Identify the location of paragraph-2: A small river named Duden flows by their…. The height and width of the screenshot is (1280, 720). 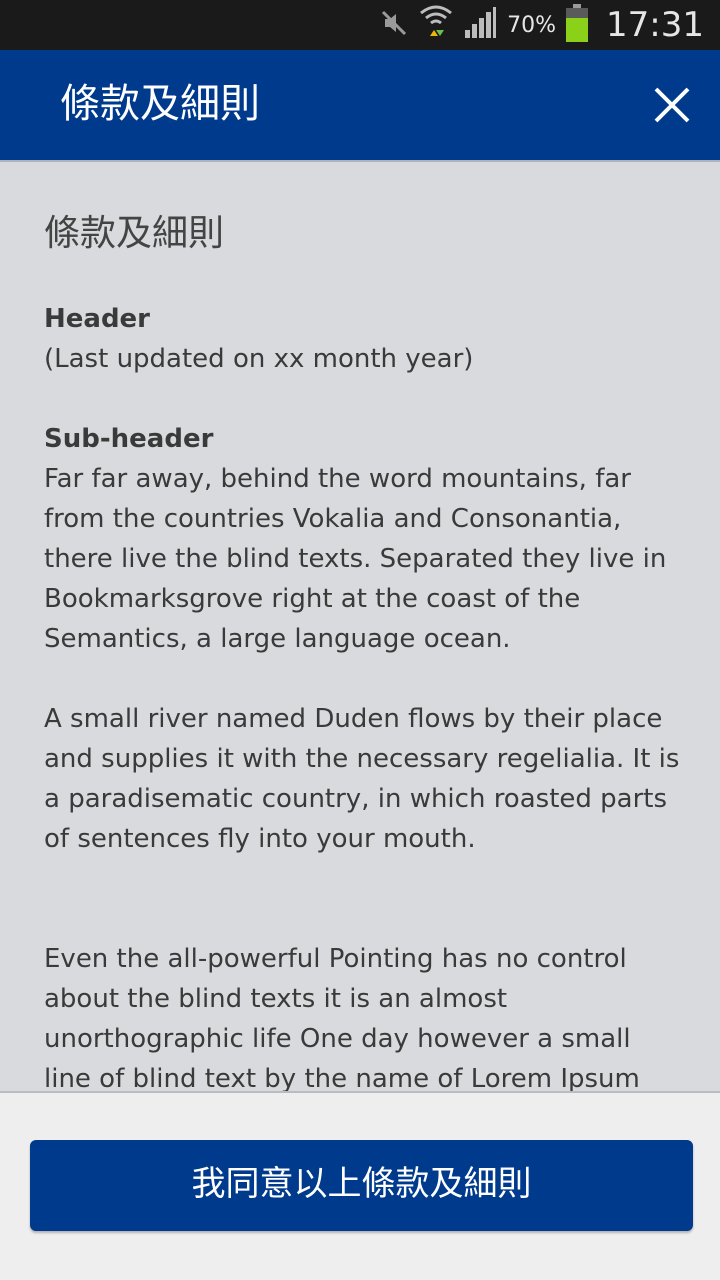
(362, 779).